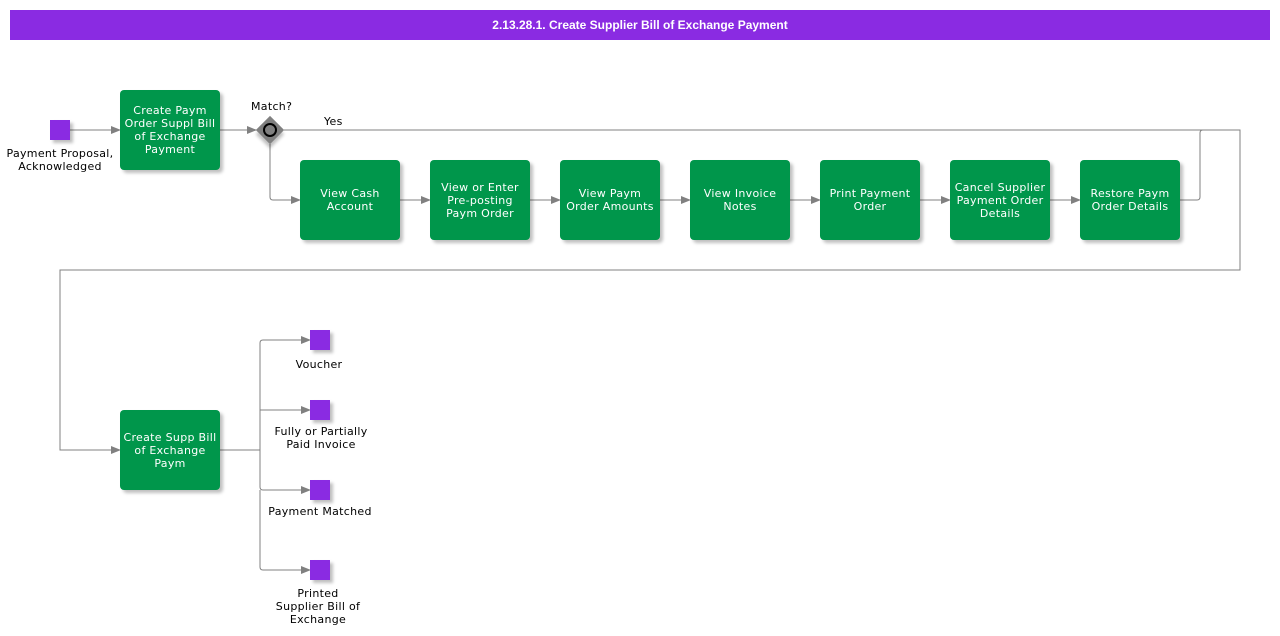 The height and width of the screenshot is (636, 1280). I want to click on task-view-paym-order-amounts: View Paym Order Amounts, so click(610, 200).